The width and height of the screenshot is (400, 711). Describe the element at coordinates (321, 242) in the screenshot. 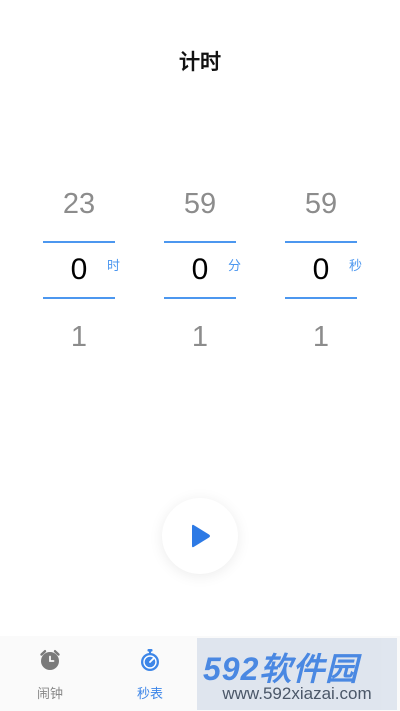

I see `seconds-top-divider` at that location.